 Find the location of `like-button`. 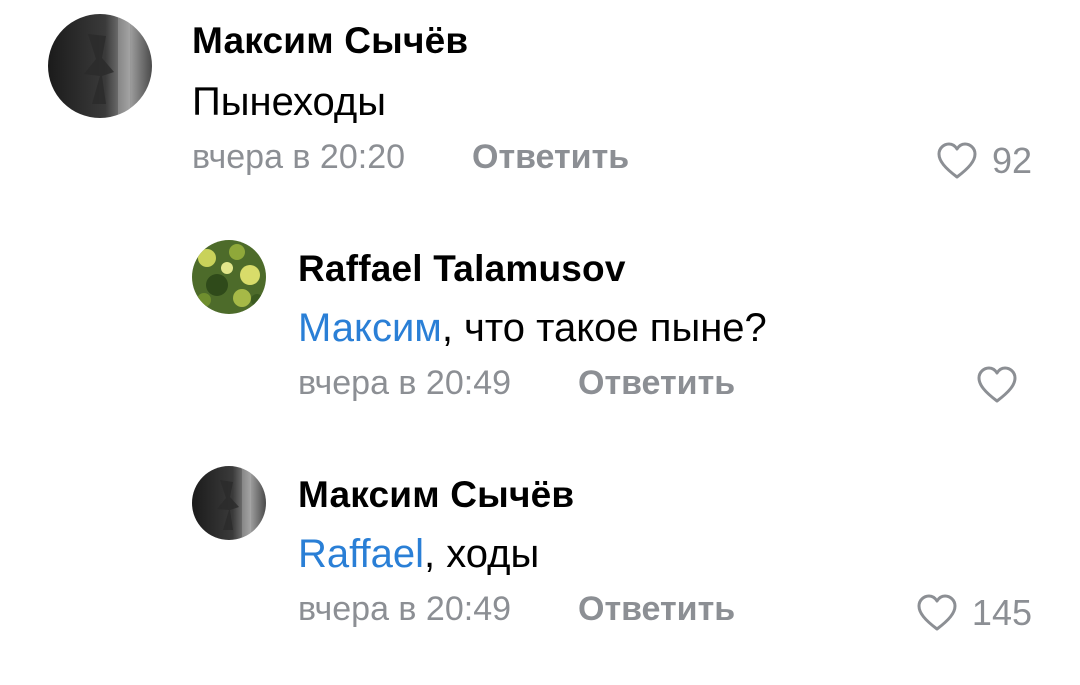

like-button is located at coordinates (1004, 385).